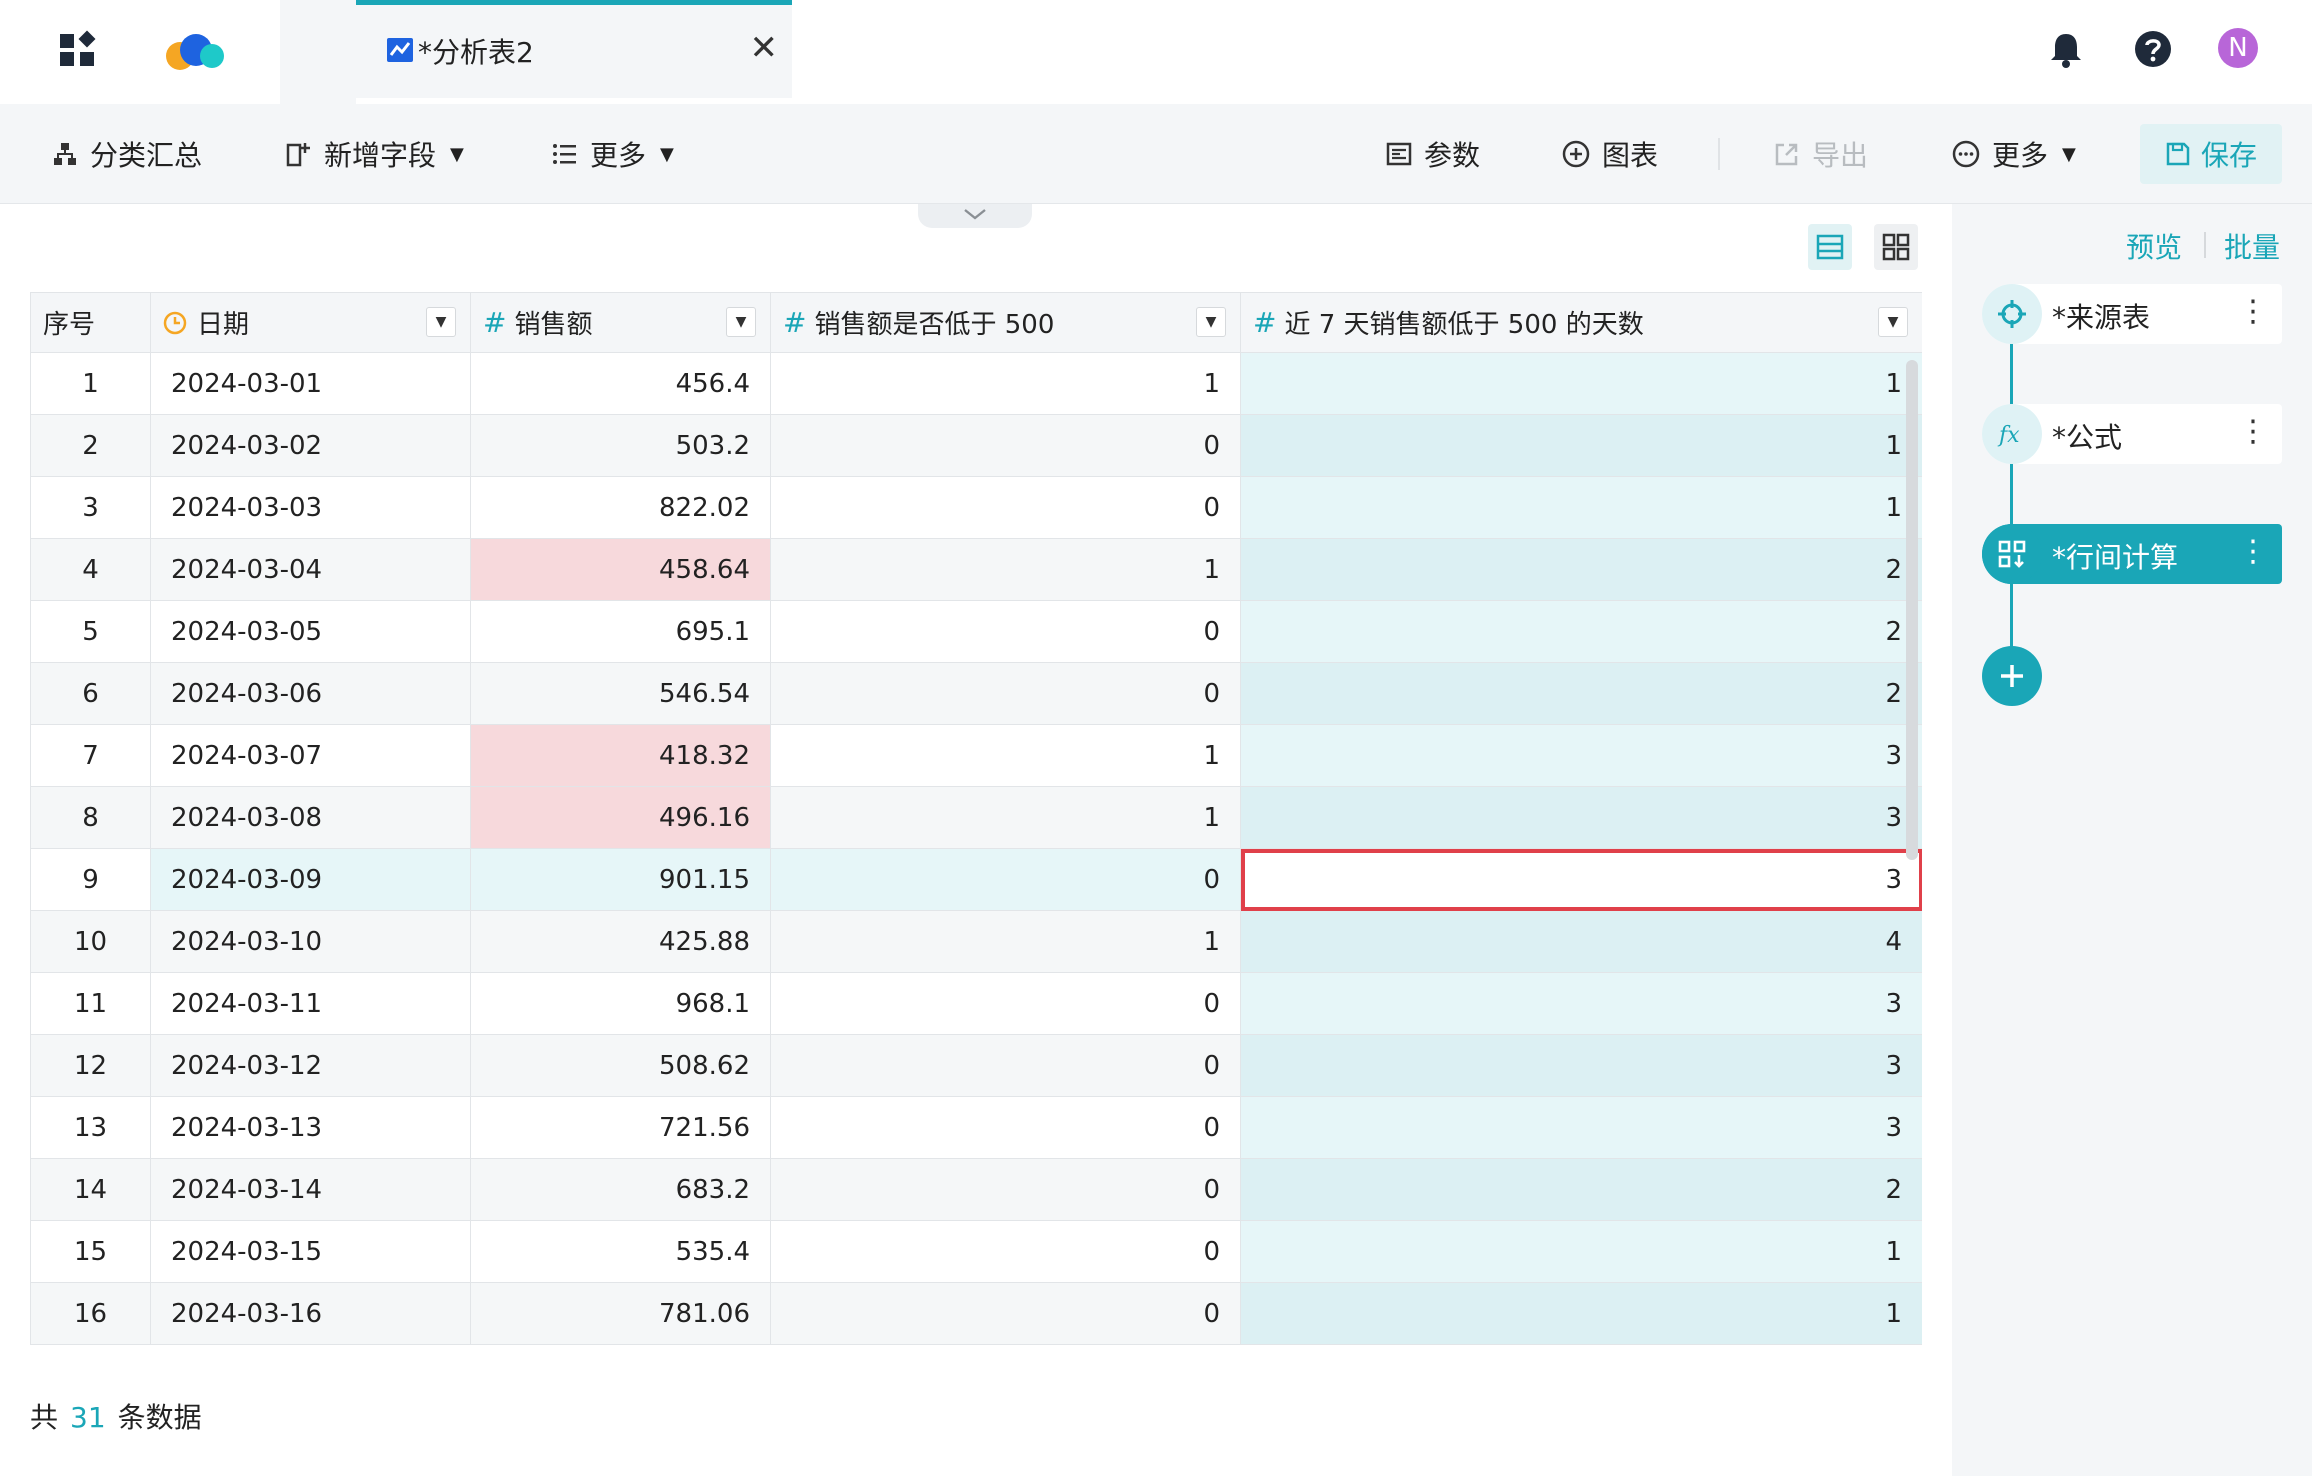 The image size is (2312, 1476). What do you see at coordinates (2252, 246) in the screenshot?
I see `batch-link: 批量` at bounding box center [2252, 246].